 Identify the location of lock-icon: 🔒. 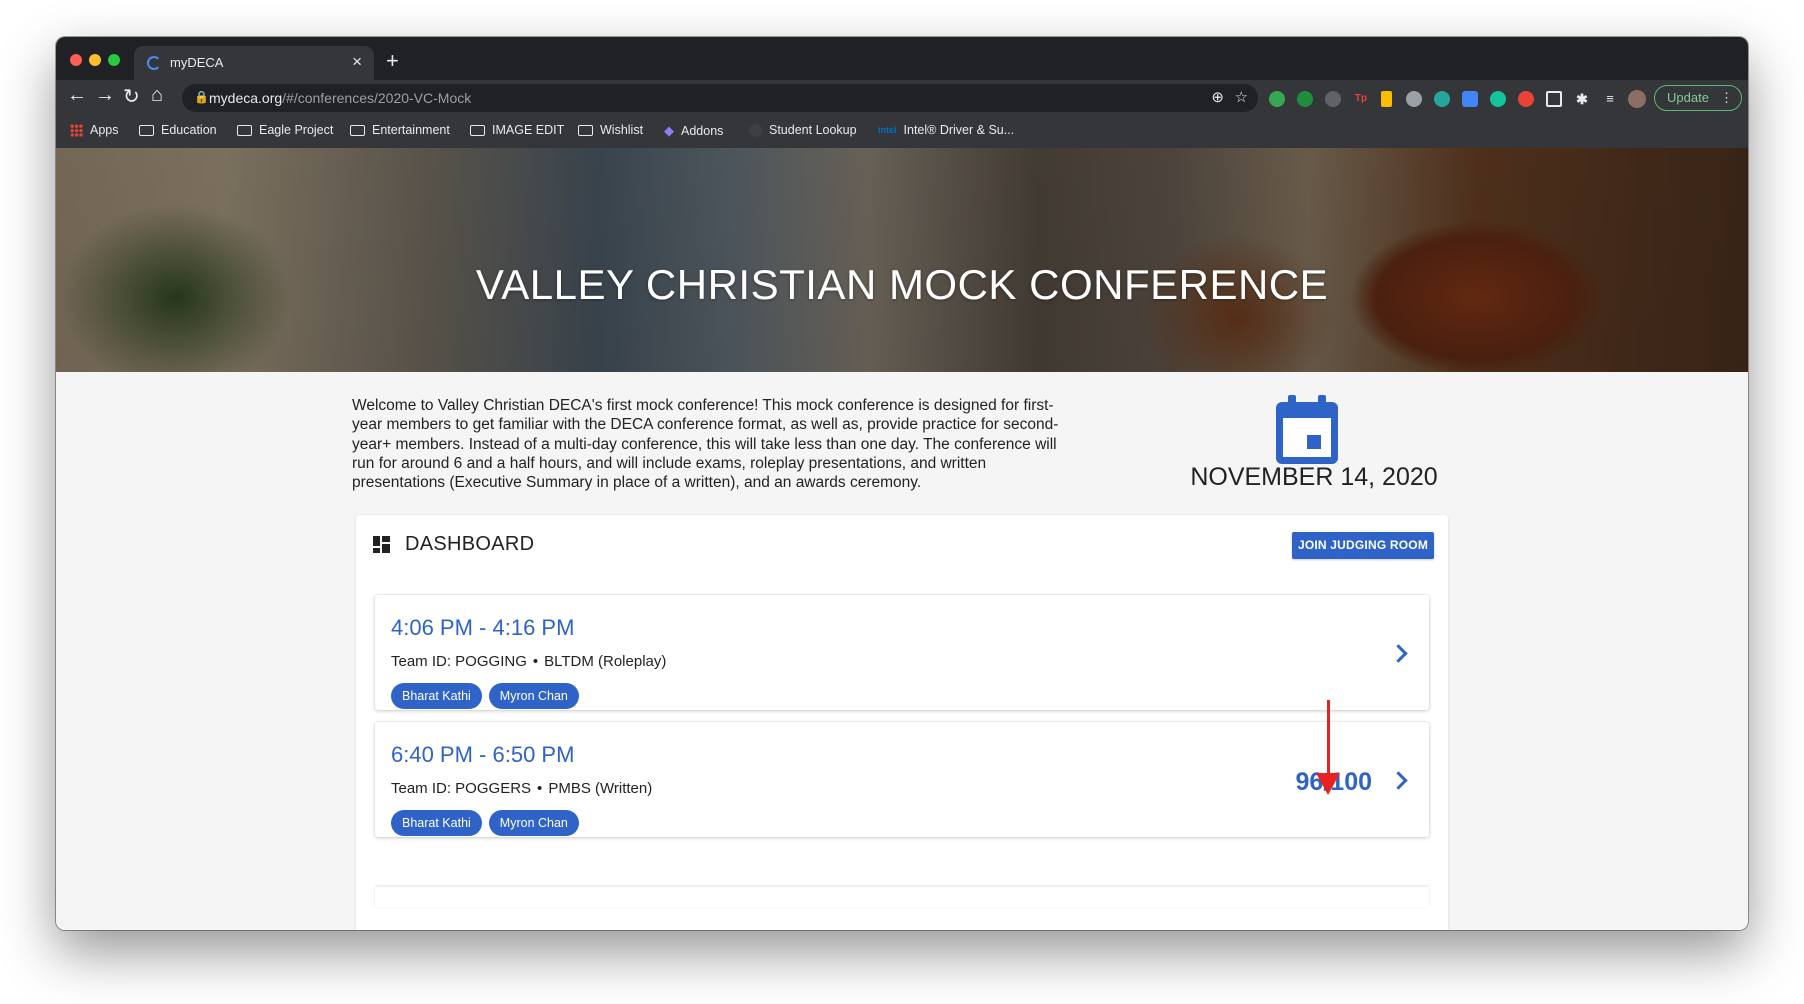
(201, 97).